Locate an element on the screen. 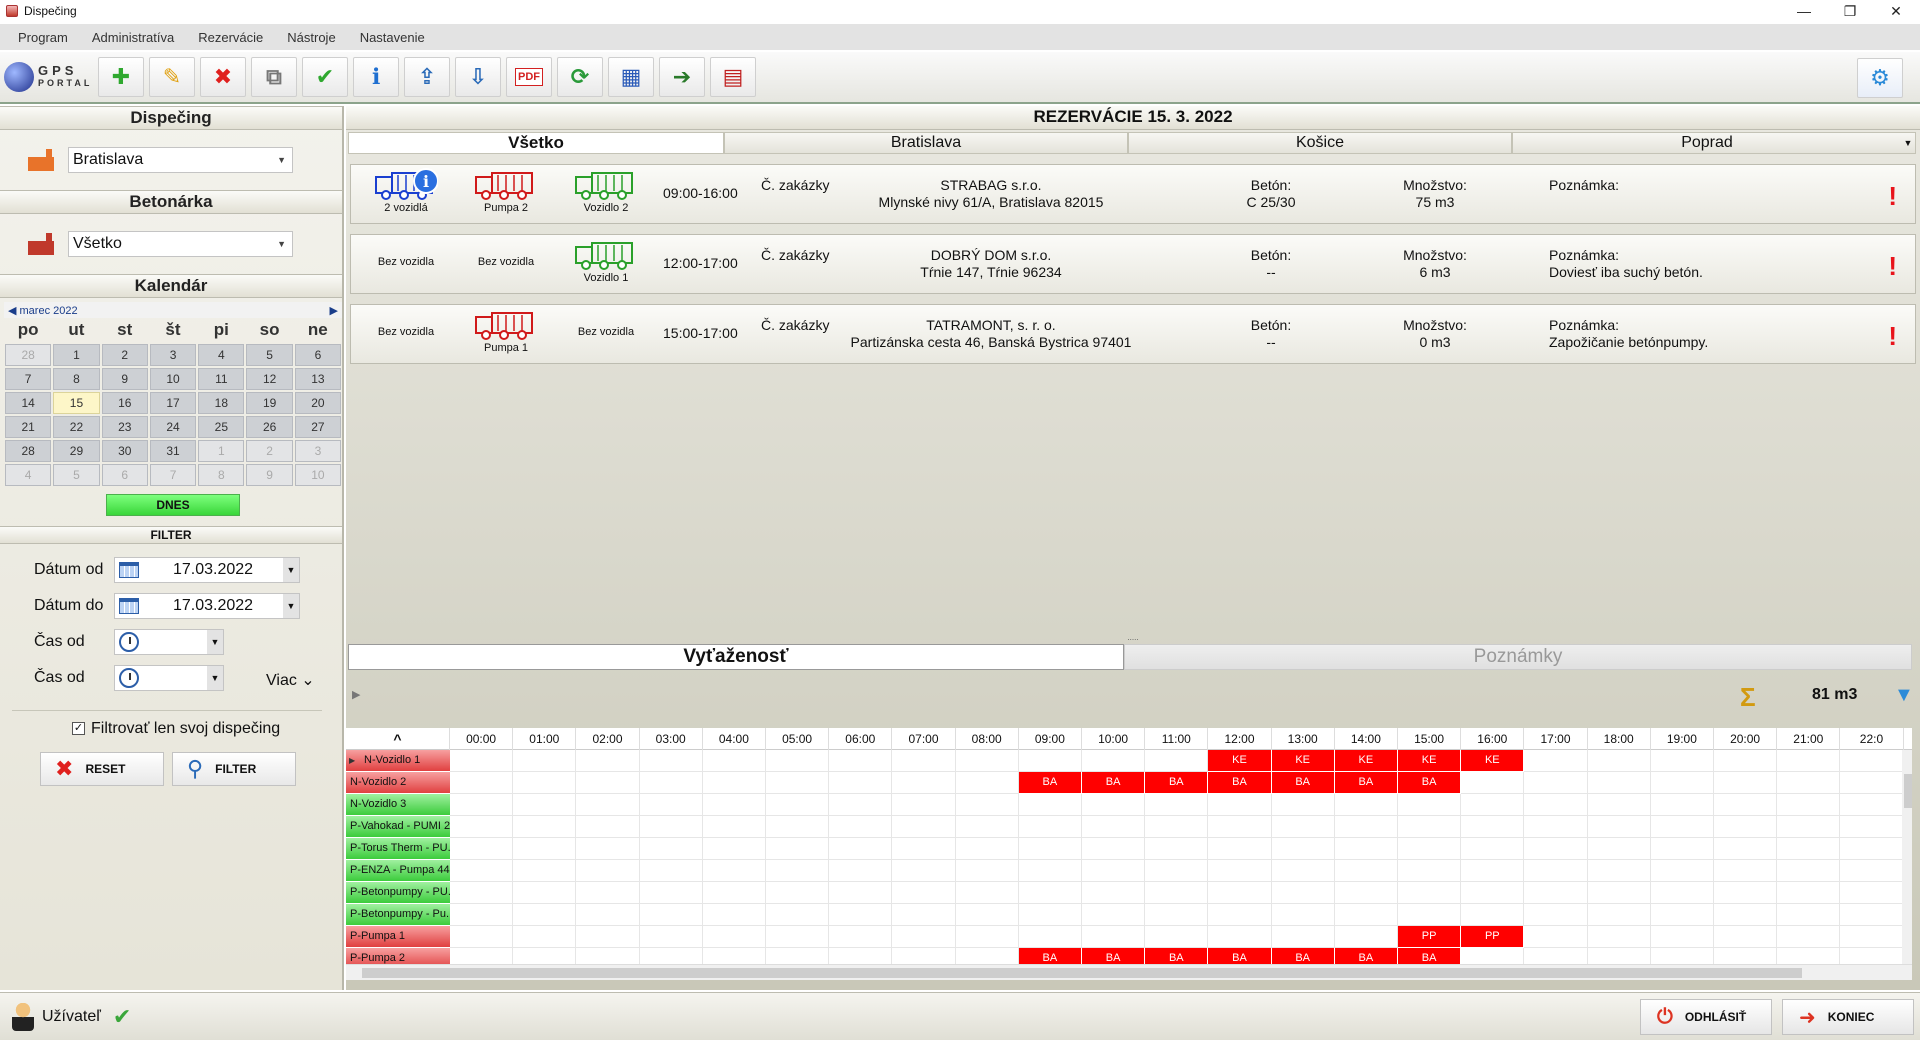 This screenshot has width=1920, height=1040. grid-row: N-Vozidlo 3 is located at coordinates (1129, 805).